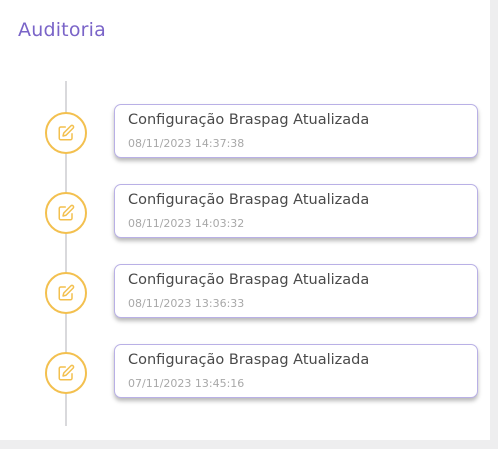 The width and height of the screenshot is (498, 449). What do you see at coordinates (186, 303) in the screenshot?
I see `audit-timestamp: 08/11/2023 13:36:33` at bounding box center [186, 303].